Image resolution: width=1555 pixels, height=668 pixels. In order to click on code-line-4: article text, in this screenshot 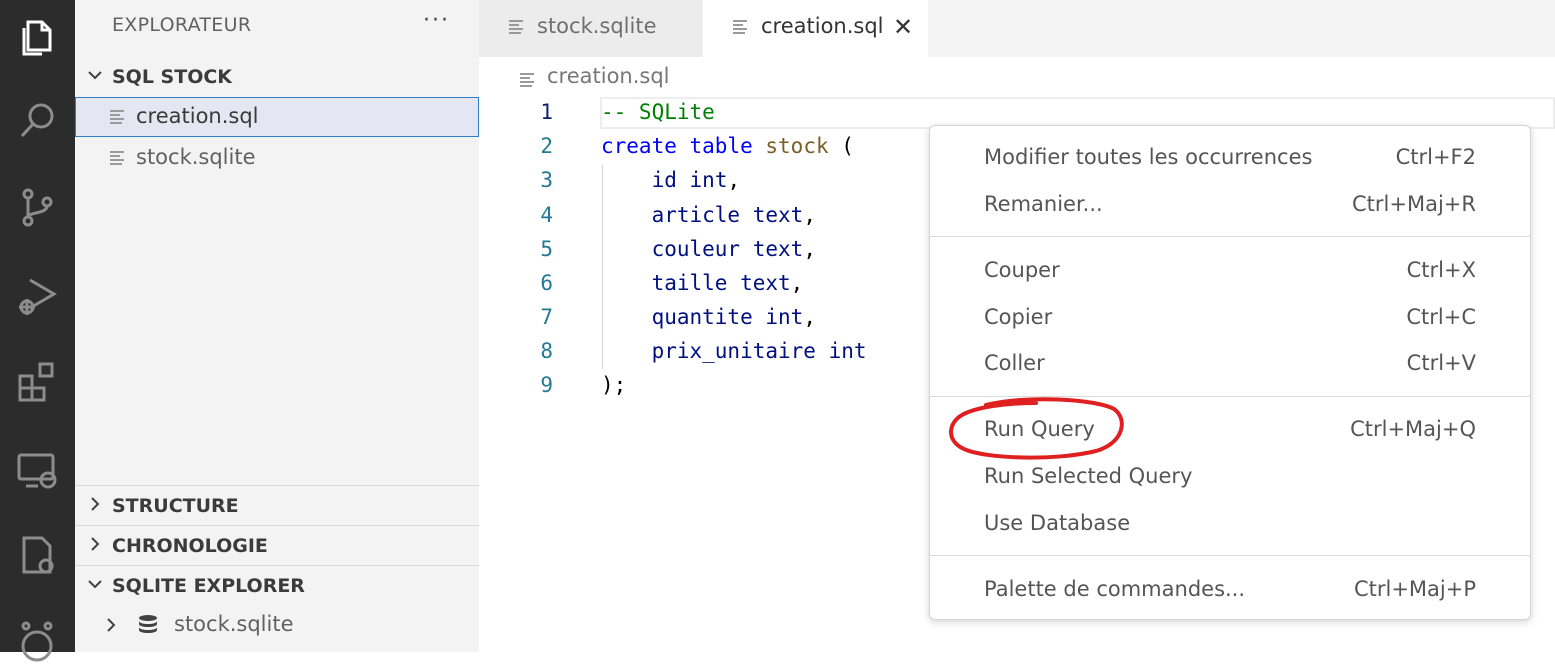, I will do `click(733, 215)`.